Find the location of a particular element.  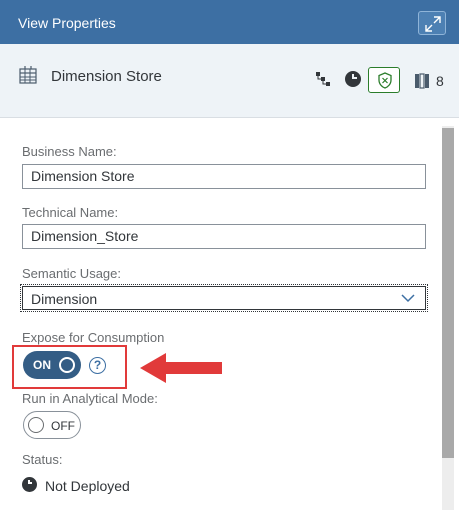

hierarchy-icon is located at coordinates (323, 79).